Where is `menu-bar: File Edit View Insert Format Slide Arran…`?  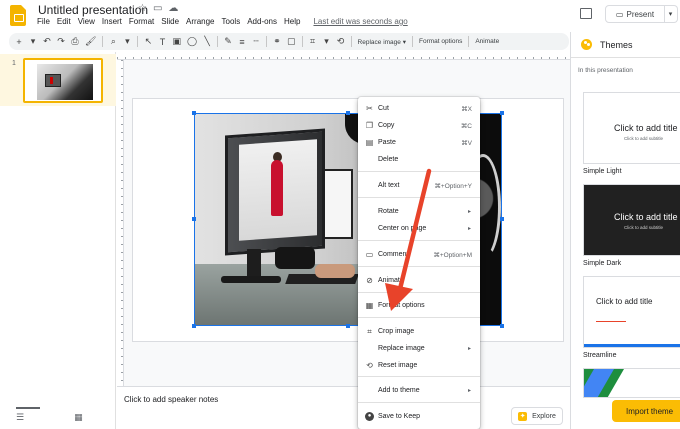 menu-bar: File Edit View Insert Format Slide Arran… is located at coordinates (222, 21).